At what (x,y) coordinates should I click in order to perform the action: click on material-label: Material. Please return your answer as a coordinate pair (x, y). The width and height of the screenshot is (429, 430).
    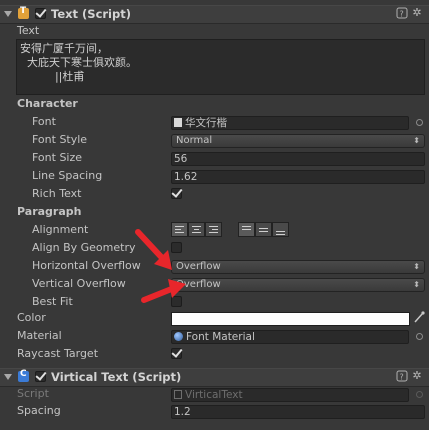
    Looking at the image, I should click on (39, 335).